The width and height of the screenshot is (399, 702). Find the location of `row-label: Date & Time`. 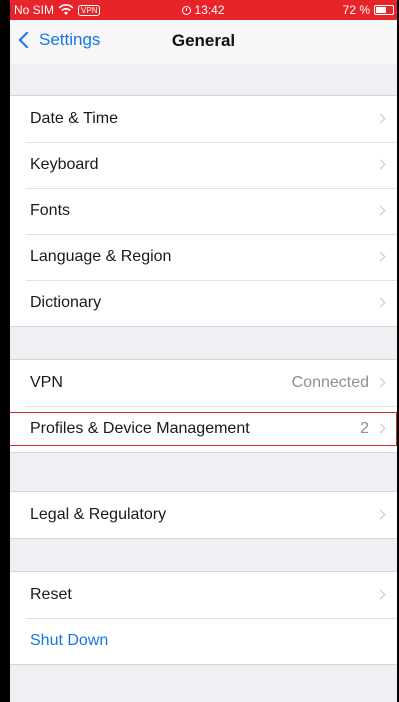

row-label: Date & Time is located at coordinates (74, 118).